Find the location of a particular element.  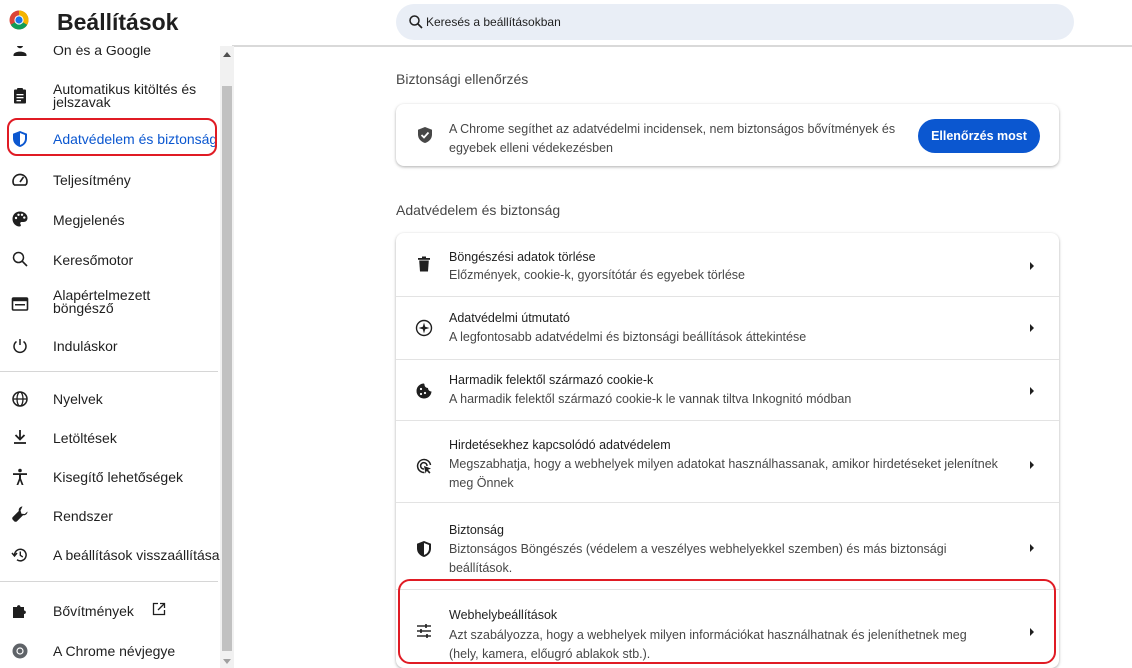

sidebar-item-reset-settings: A beállítások visszaállítása is located at coordinates (111, 555).